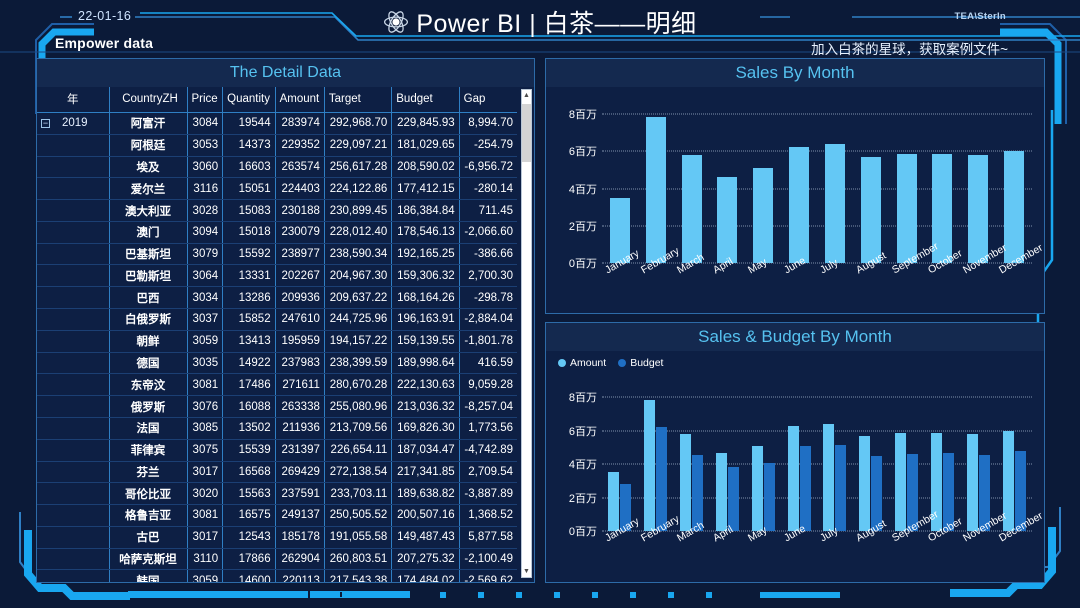 Image resolution: width=1080 pixels, height=608 pixels. I want to click on cell-price: 3075, so click(204, 450).